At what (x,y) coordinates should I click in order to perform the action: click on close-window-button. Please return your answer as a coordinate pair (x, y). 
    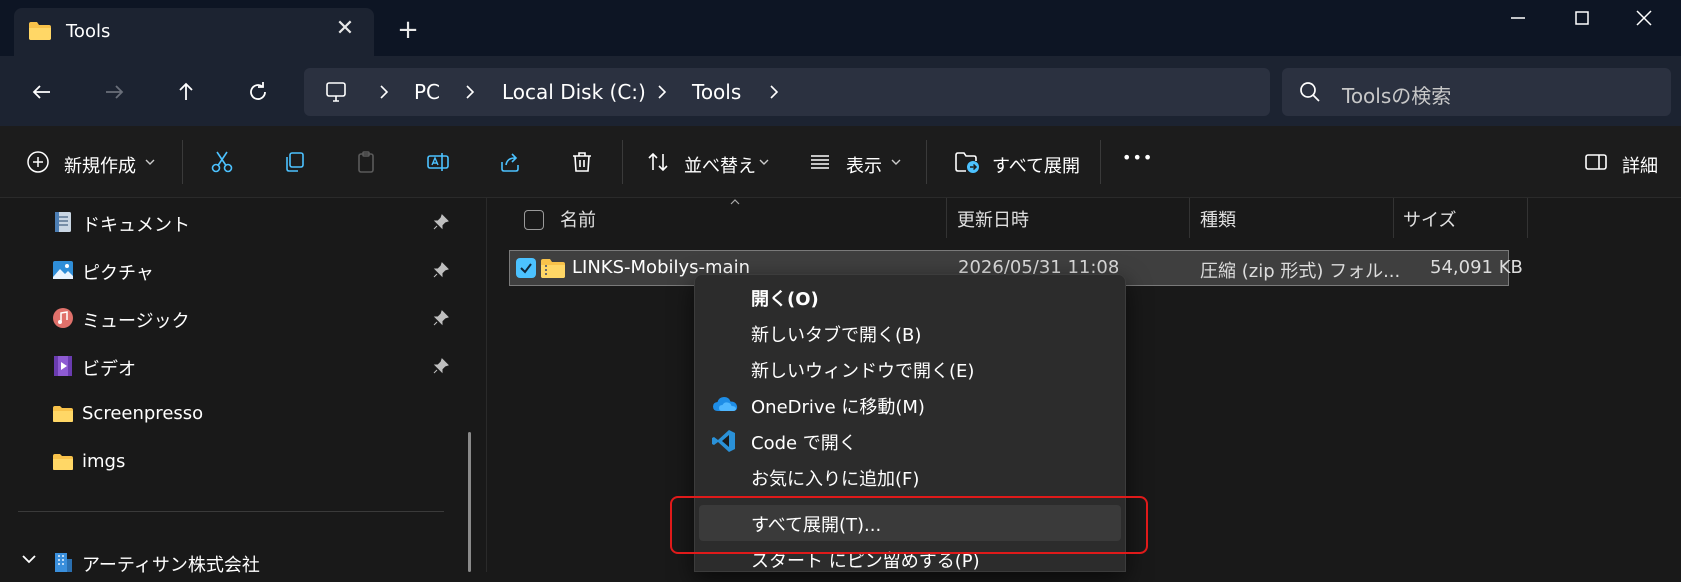
    Looking at the image, I should click on (1644, 18).